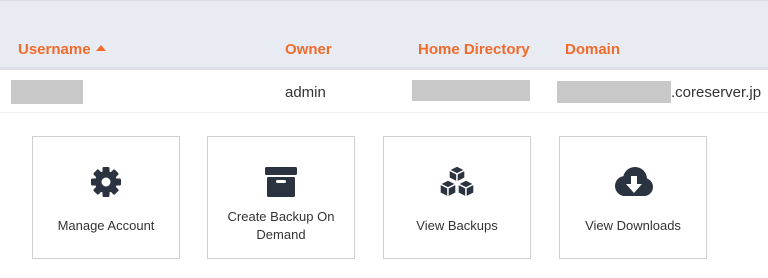  I want to click on create-backup-button: Create Backup On Demand, so click(281, 197).